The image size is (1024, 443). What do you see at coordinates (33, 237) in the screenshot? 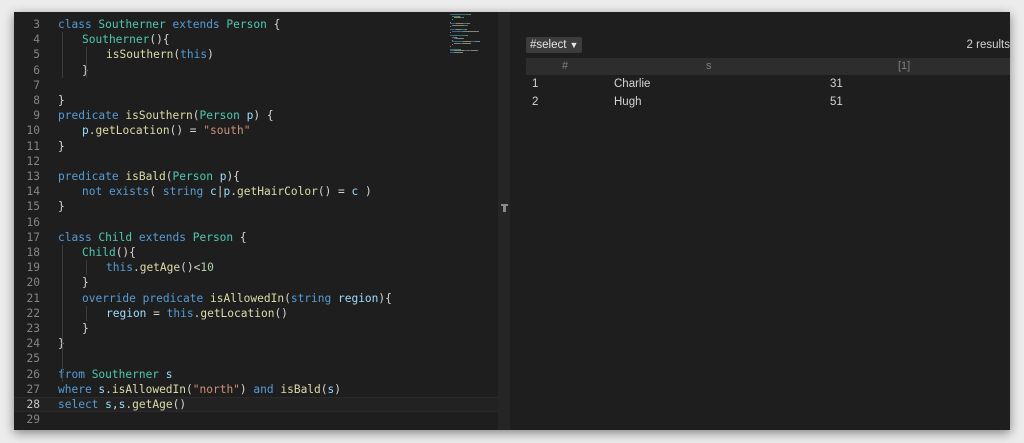
I see `line-number: 17` at bounding box center [33, 237].